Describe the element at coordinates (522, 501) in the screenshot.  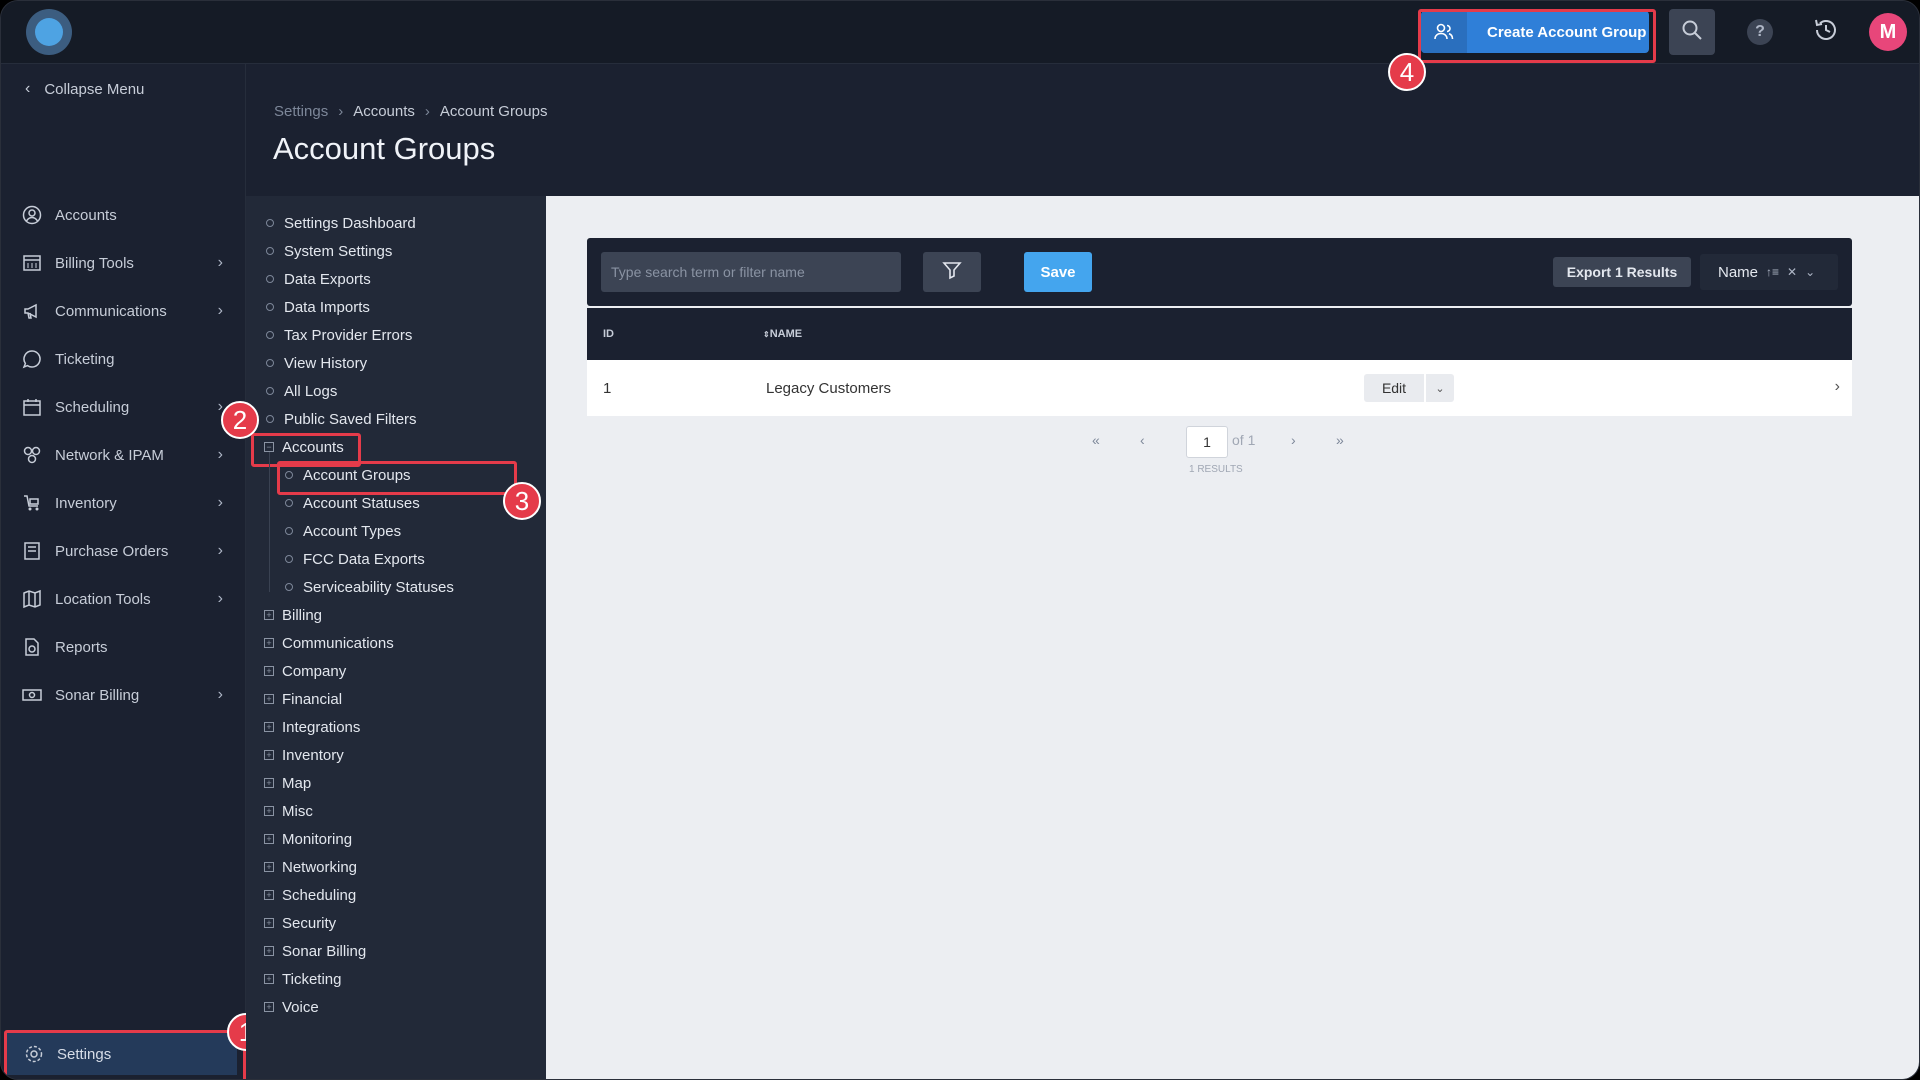
I see `callout-3: 3` at that location.